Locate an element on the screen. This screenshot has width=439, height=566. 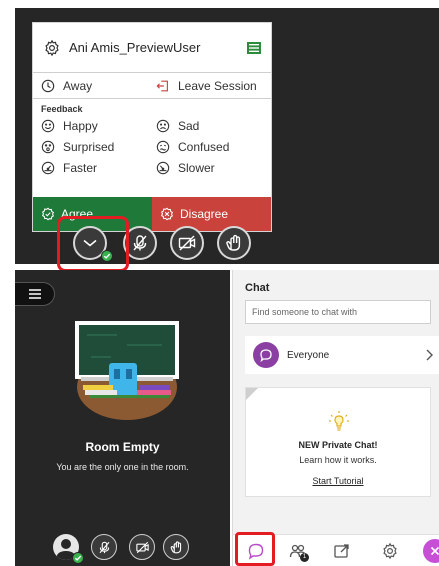
share-content-icon is located at coordinates (342, 551).